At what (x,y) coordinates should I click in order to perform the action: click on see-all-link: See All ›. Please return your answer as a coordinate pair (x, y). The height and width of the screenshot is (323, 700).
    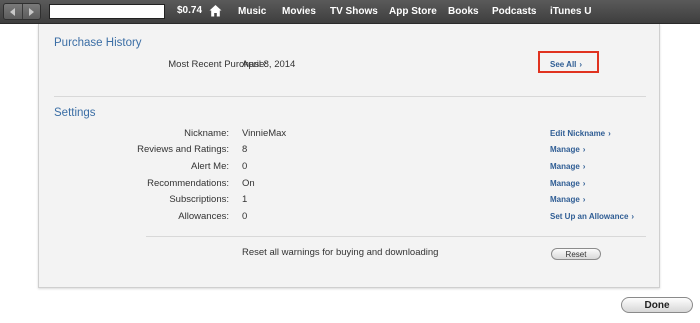
    Looking at the image, I should click on (566, 64).